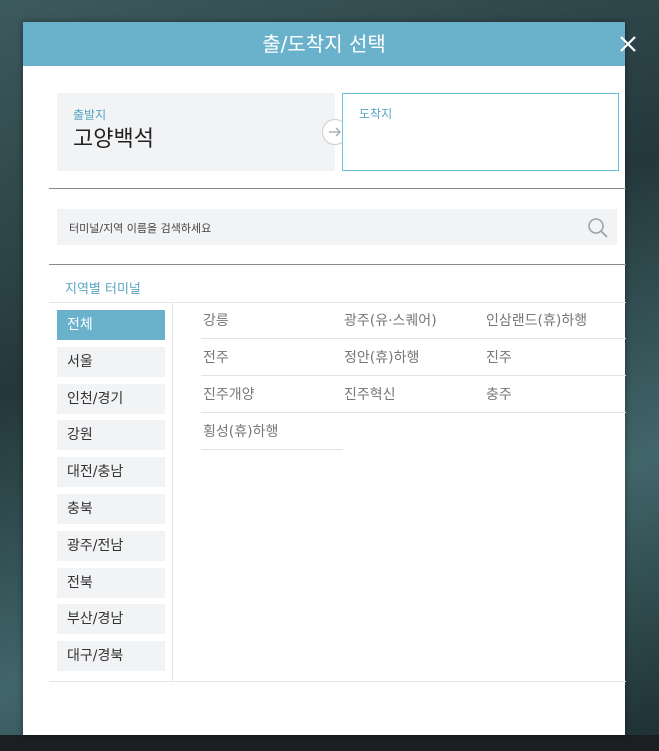 Image resolution: width=659 pixels, height=751 pixels. Describe the element at coordinates (319, 228) in the screenshot. I see `search-input` at that location.